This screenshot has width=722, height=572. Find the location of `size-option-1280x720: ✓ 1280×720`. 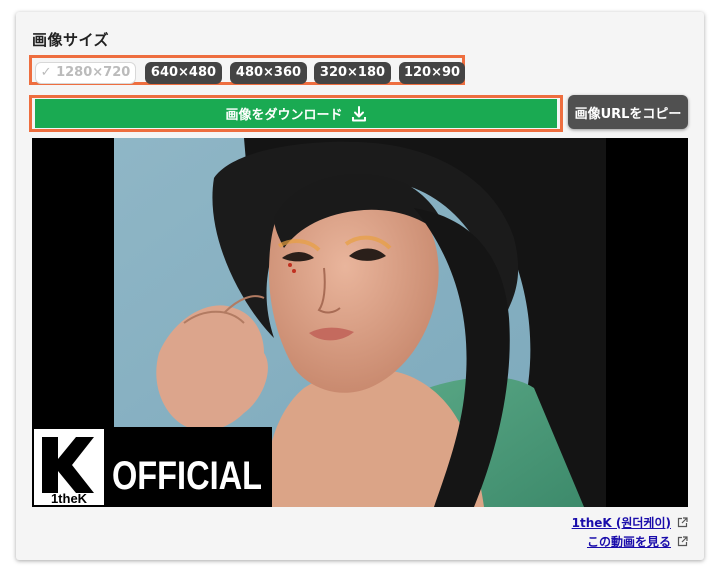

size-option-1280x720: ✓ 1280×720 is located at coordinates (85, 73).